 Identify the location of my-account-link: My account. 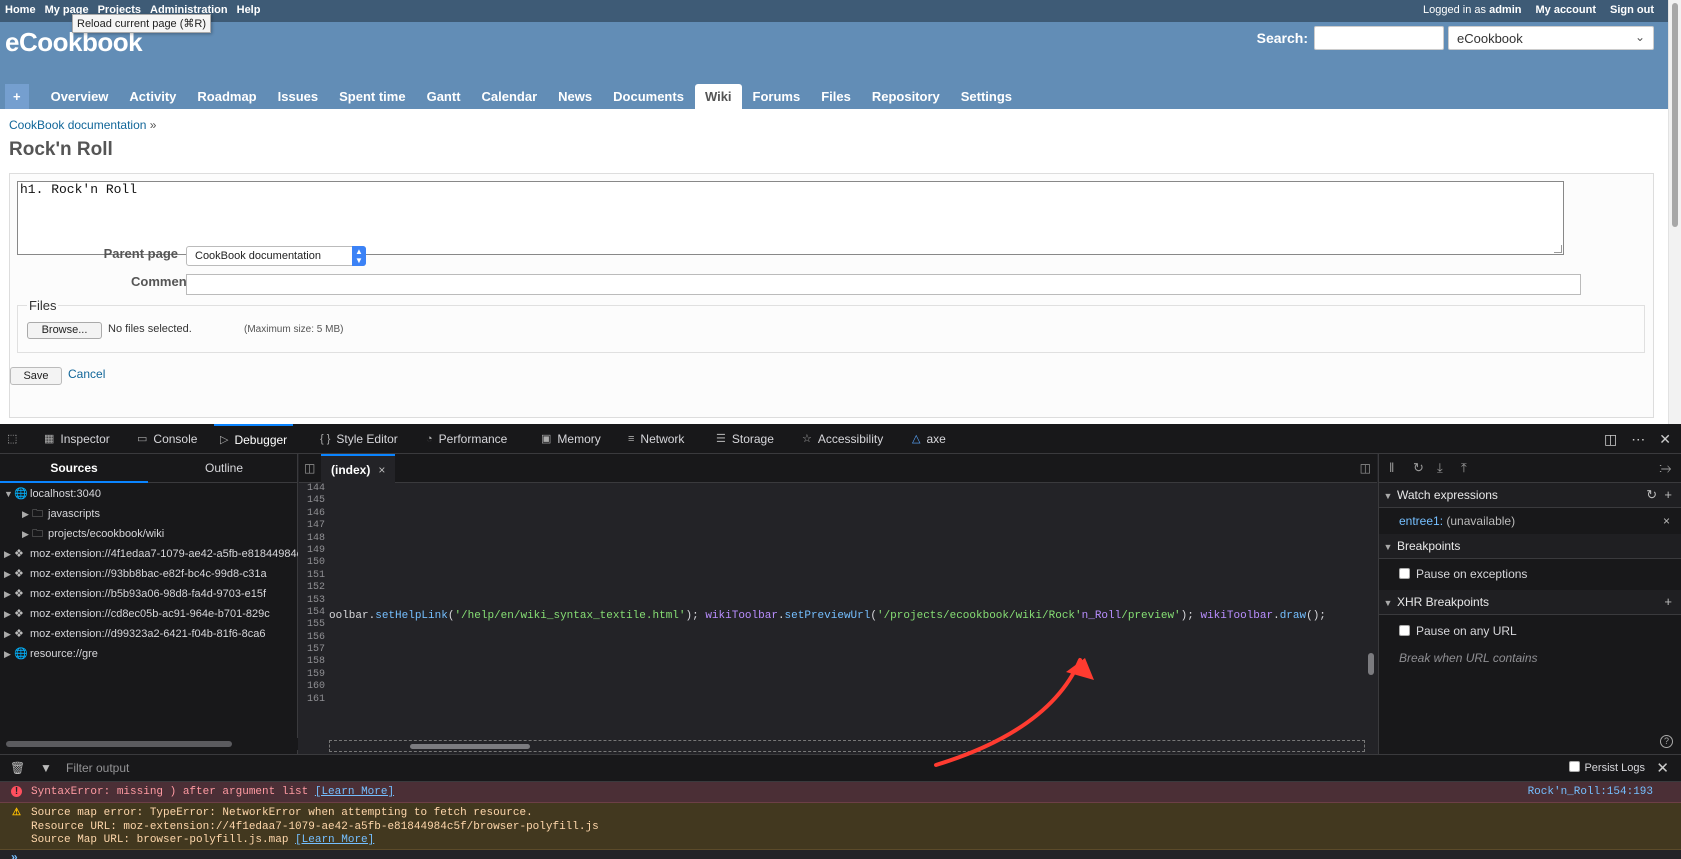
(1565, 10).